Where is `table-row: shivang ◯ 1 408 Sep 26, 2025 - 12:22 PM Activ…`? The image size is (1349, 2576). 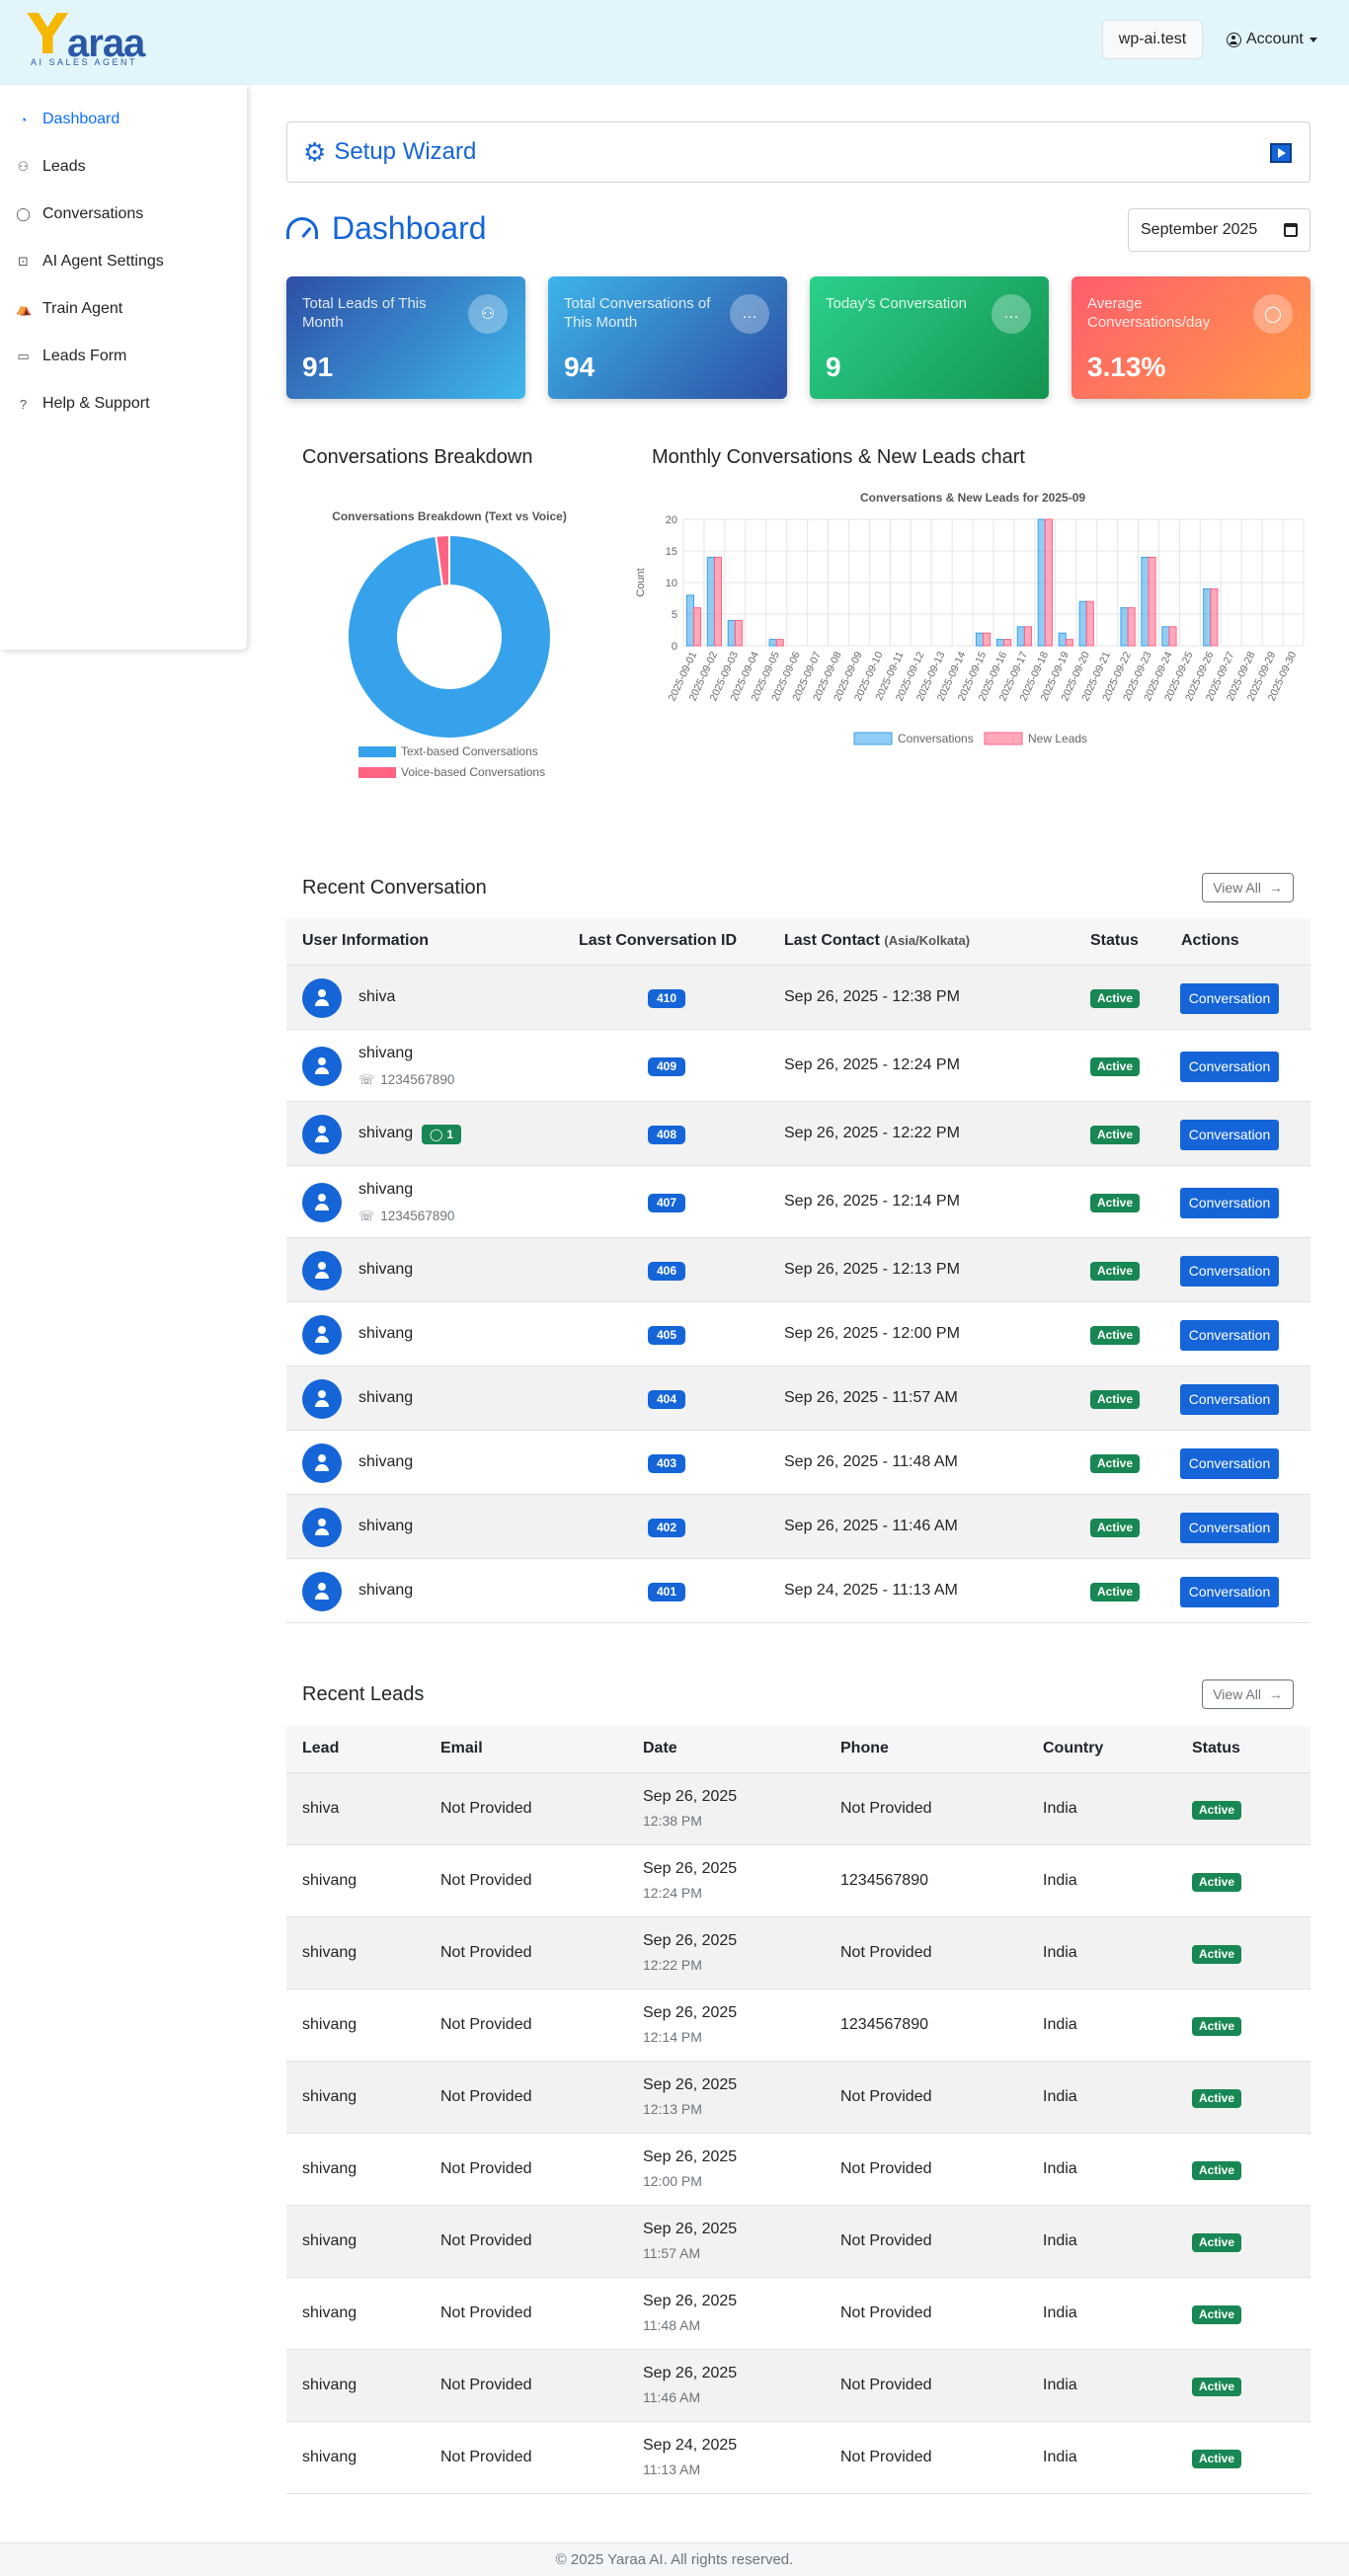 table-row: shivang ◯ 1 408 Sep 26, 2025 - 12:22 PM Activ… is located at coordinates (798, 1134).